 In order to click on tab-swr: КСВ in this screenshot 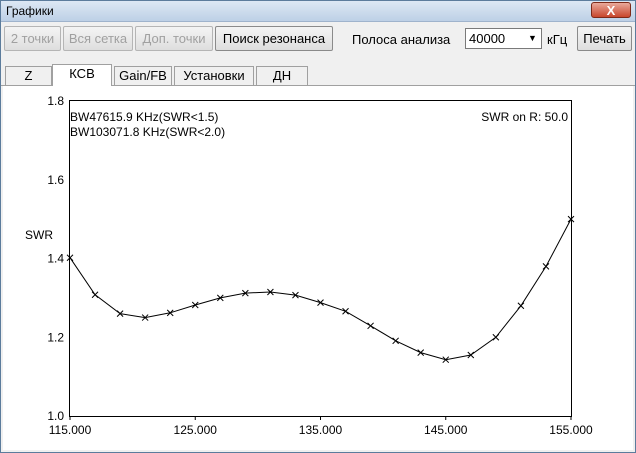, I will do `click(82, 75)`.